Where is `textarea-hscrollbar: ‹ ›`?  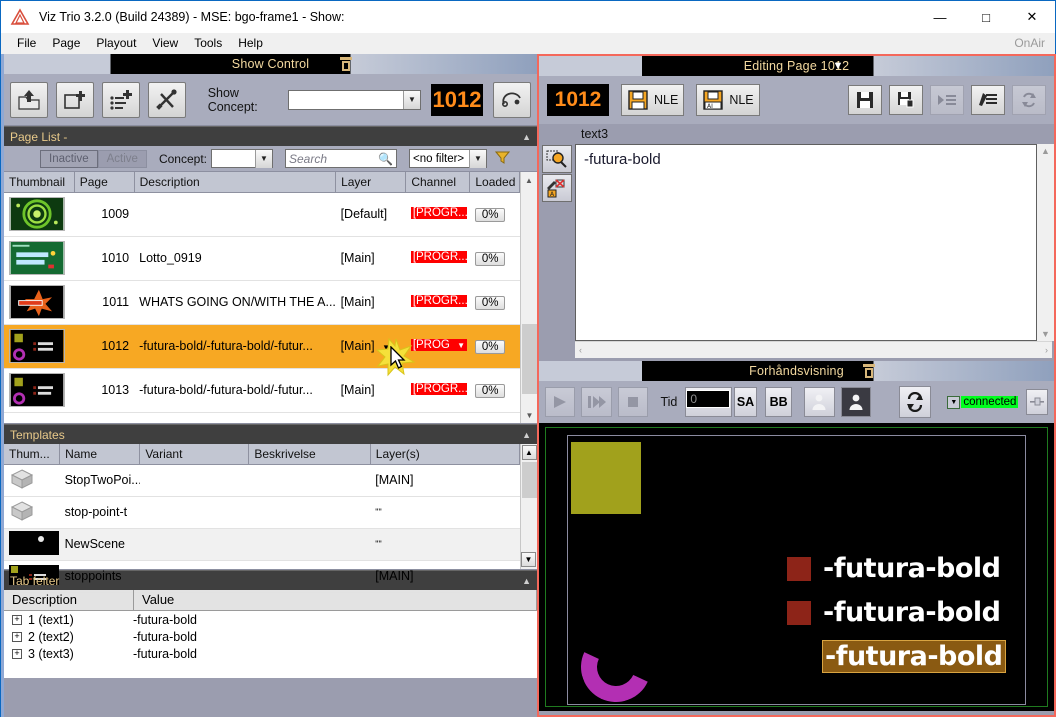 textarea-hscrollbar: ‹ › is located at coordinates (813, 349).